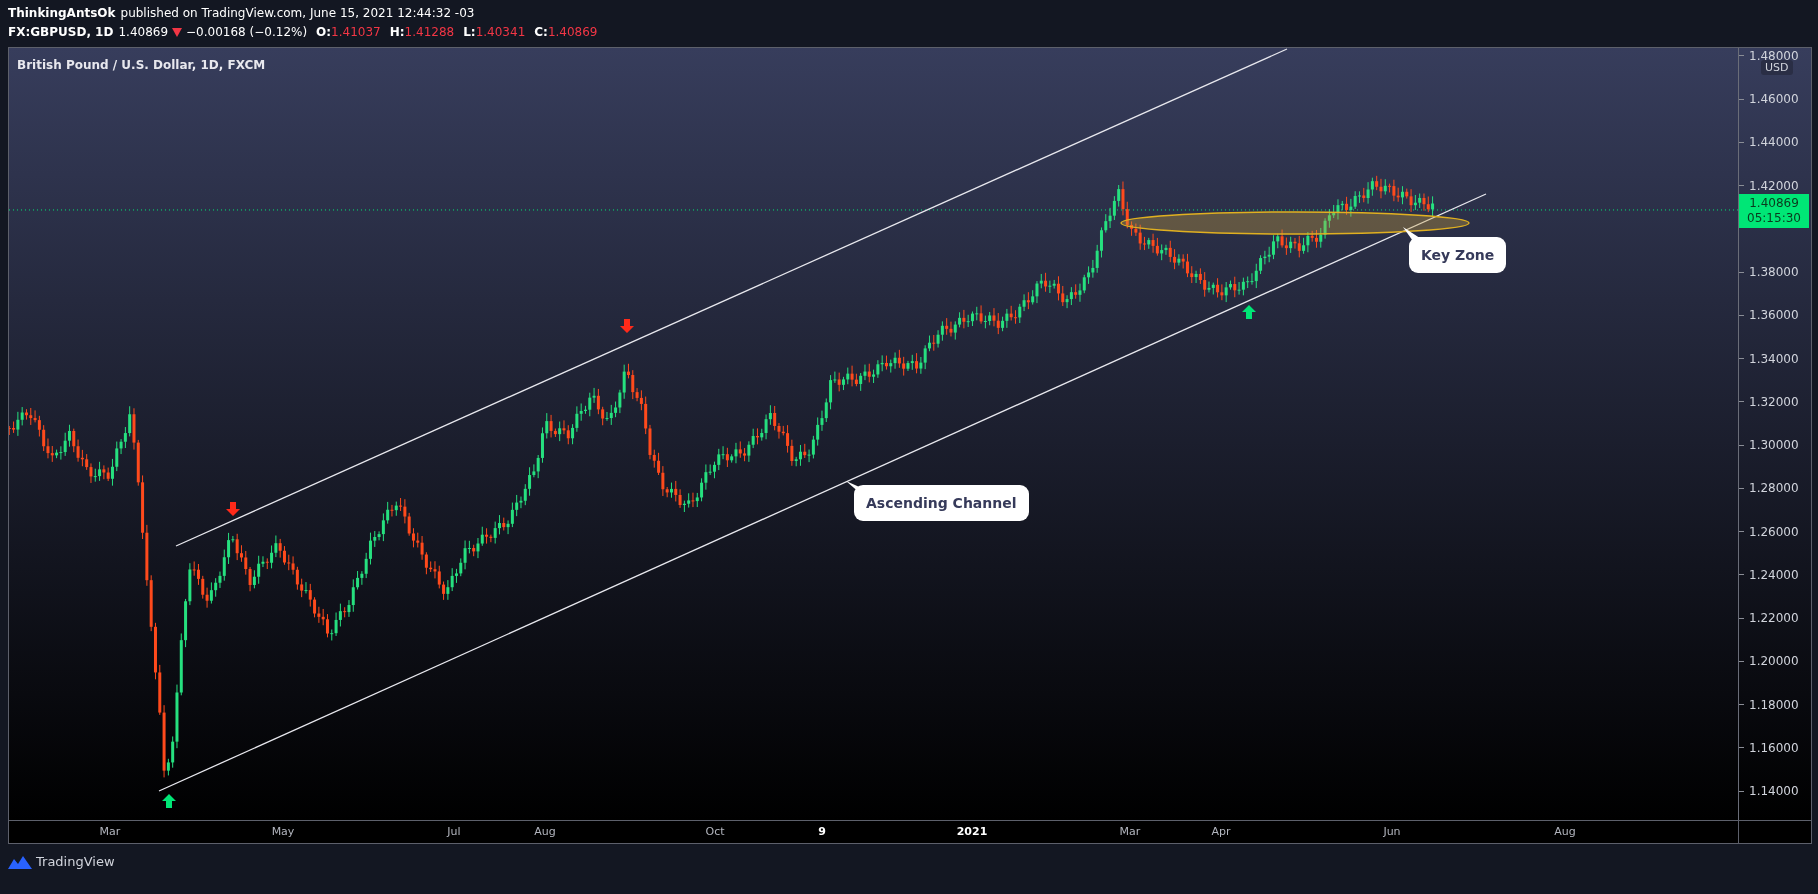 The image size is (1818, 894). I want to click on ohlc-value: 1.40869, so click(572, 32).